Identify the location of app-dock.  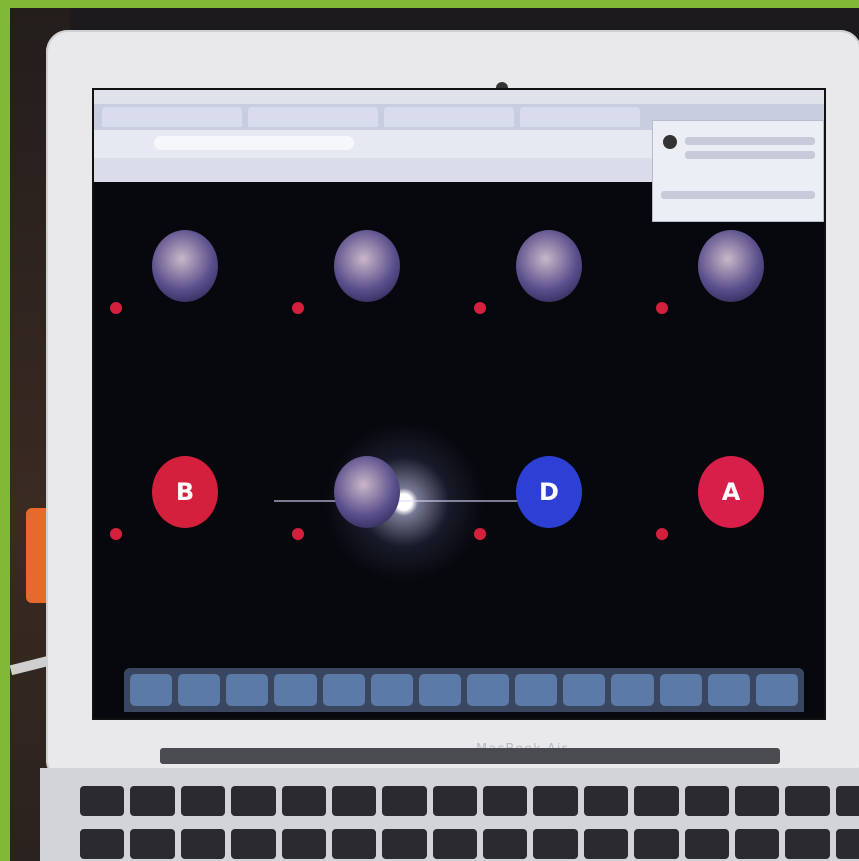
(464, 690).